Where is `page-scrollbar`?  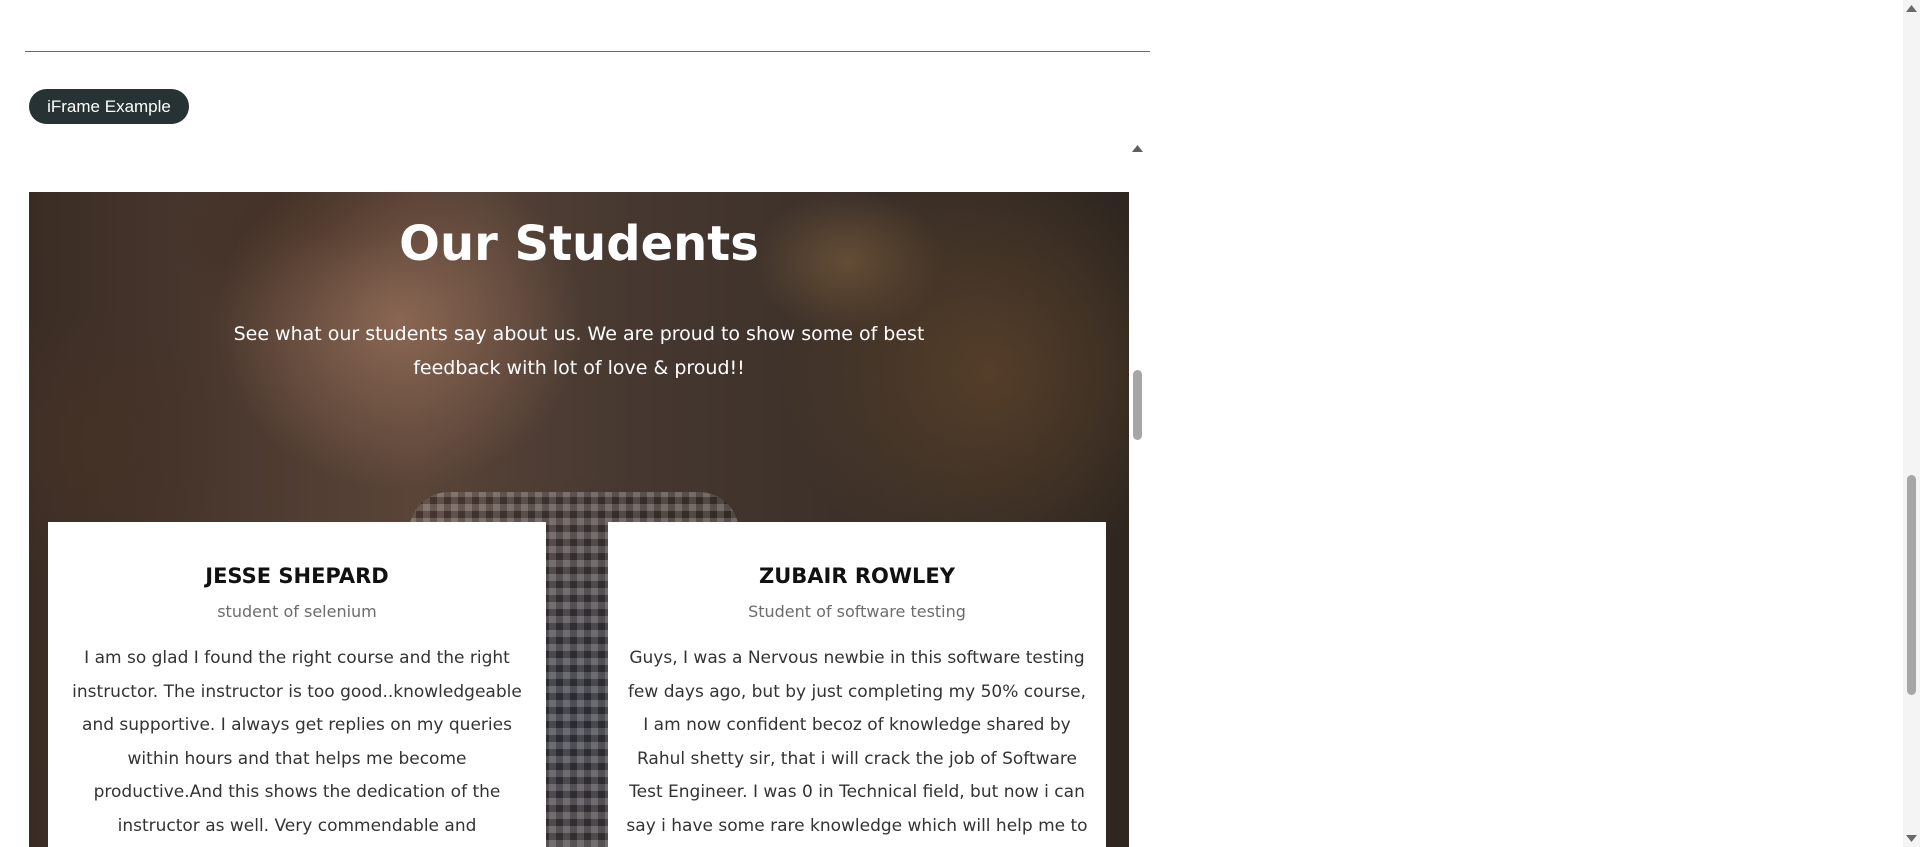
page-scrollbar is located at coordinates (1911, 423).